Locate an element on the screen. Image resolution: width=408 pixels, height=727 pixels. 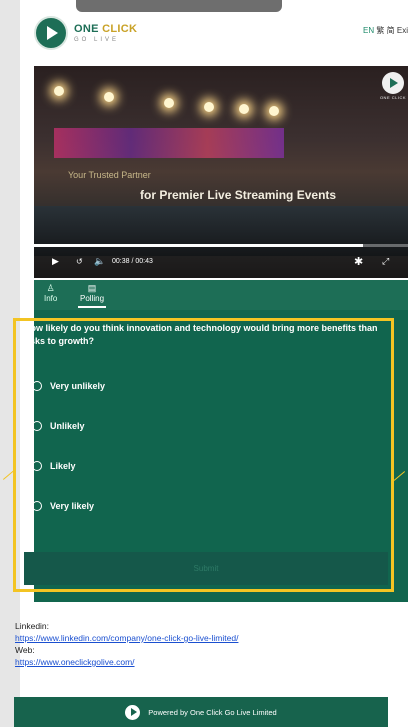
footer: Powered by One Click Go Live Limited is located at coordinates (201, 712).